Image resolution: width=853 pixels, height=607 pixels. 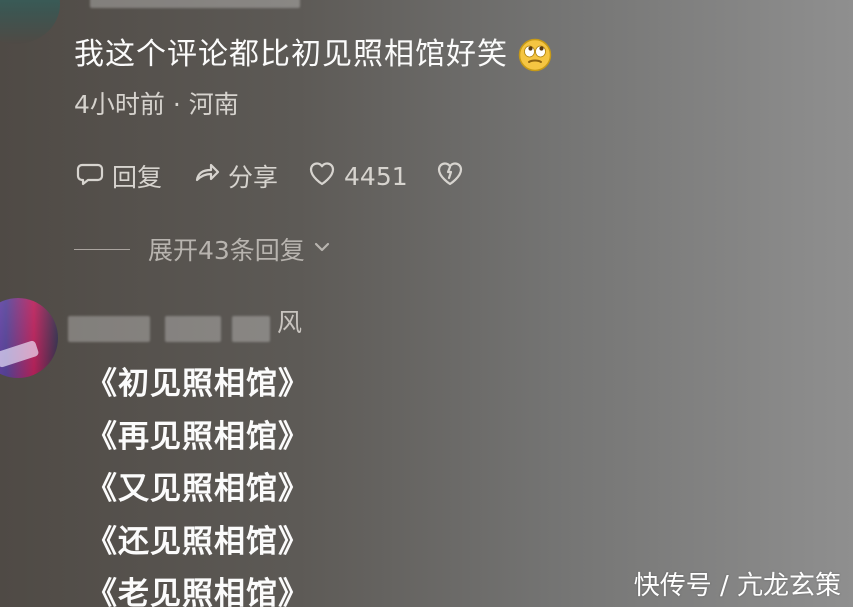 What do you see at coordinates (102, 249) in the screenshot?
I see `divider-line` at bounding box center [102, 249].